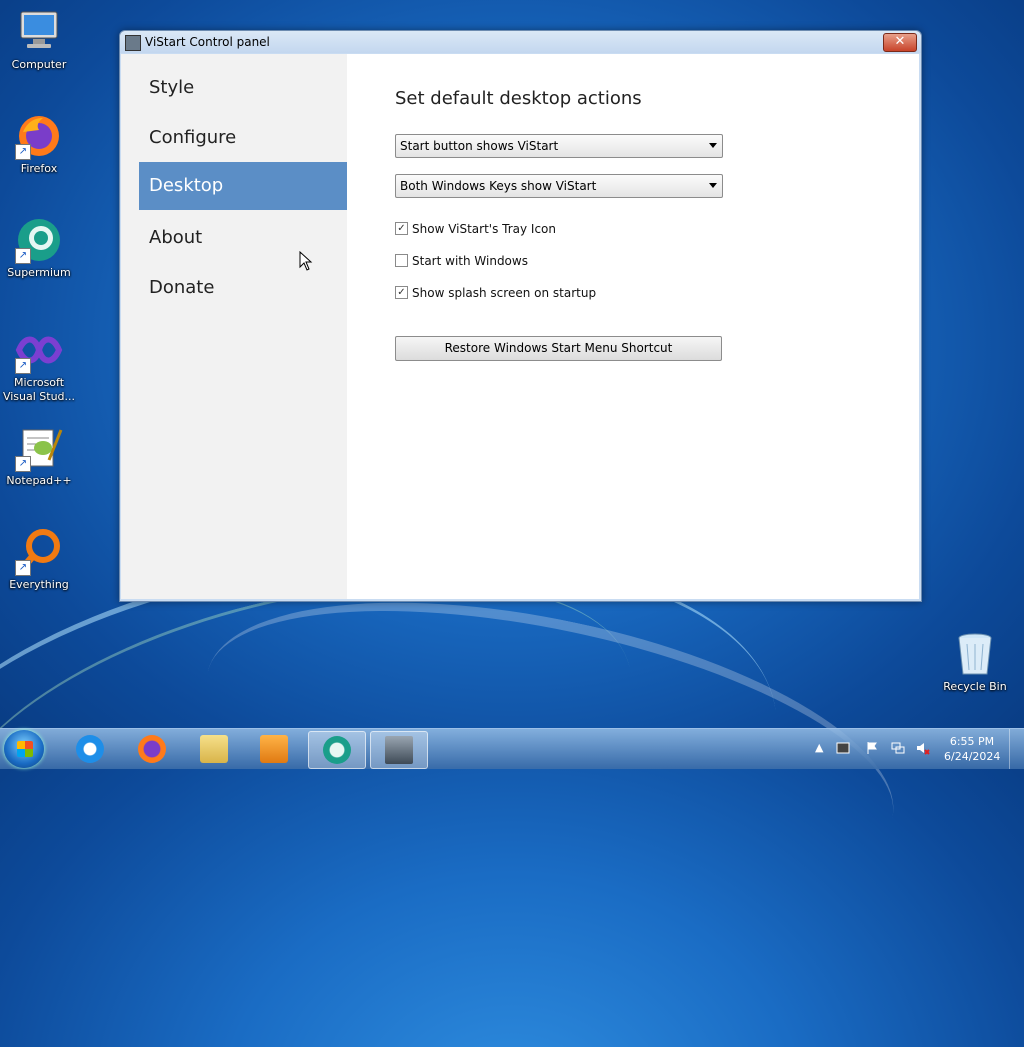 The width and height of the screenshot is (1024, 1047). What do you see at coordinates (243, 88) in the screenshot?
I see `sidebar-item-style: Style` at bounding box center [243, 88].